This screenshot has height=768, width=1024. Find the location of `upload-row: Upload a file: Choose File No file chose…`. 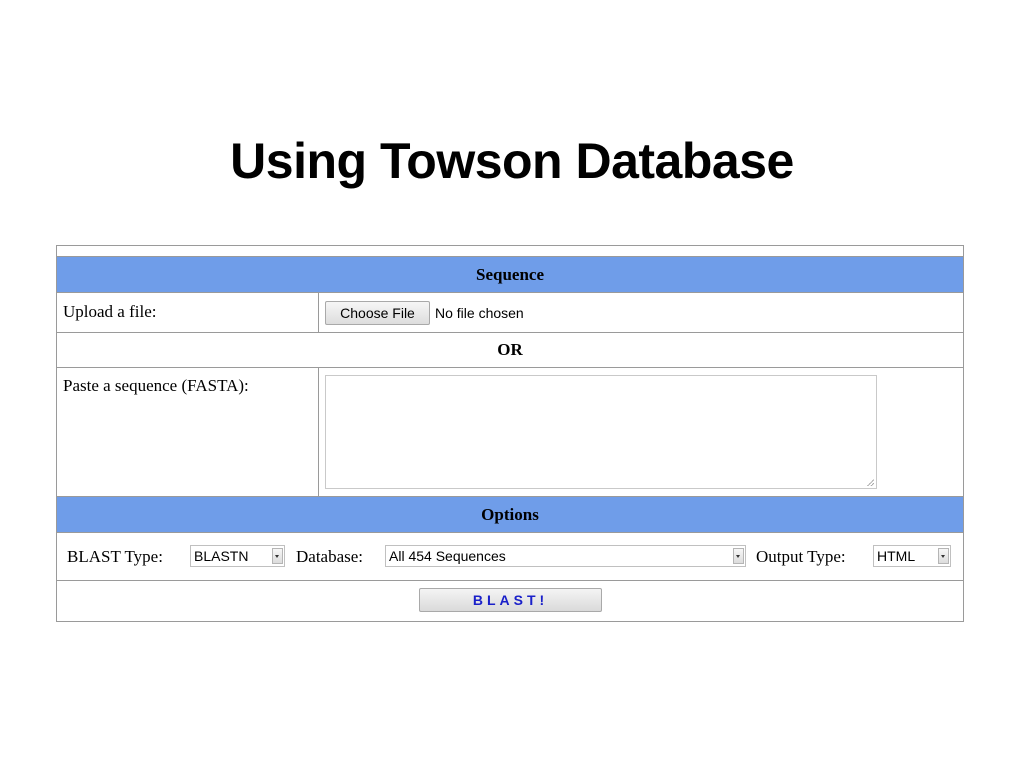

upload-row: Upload a file: Choose File No file chose… is located at coordinates (510, 313).